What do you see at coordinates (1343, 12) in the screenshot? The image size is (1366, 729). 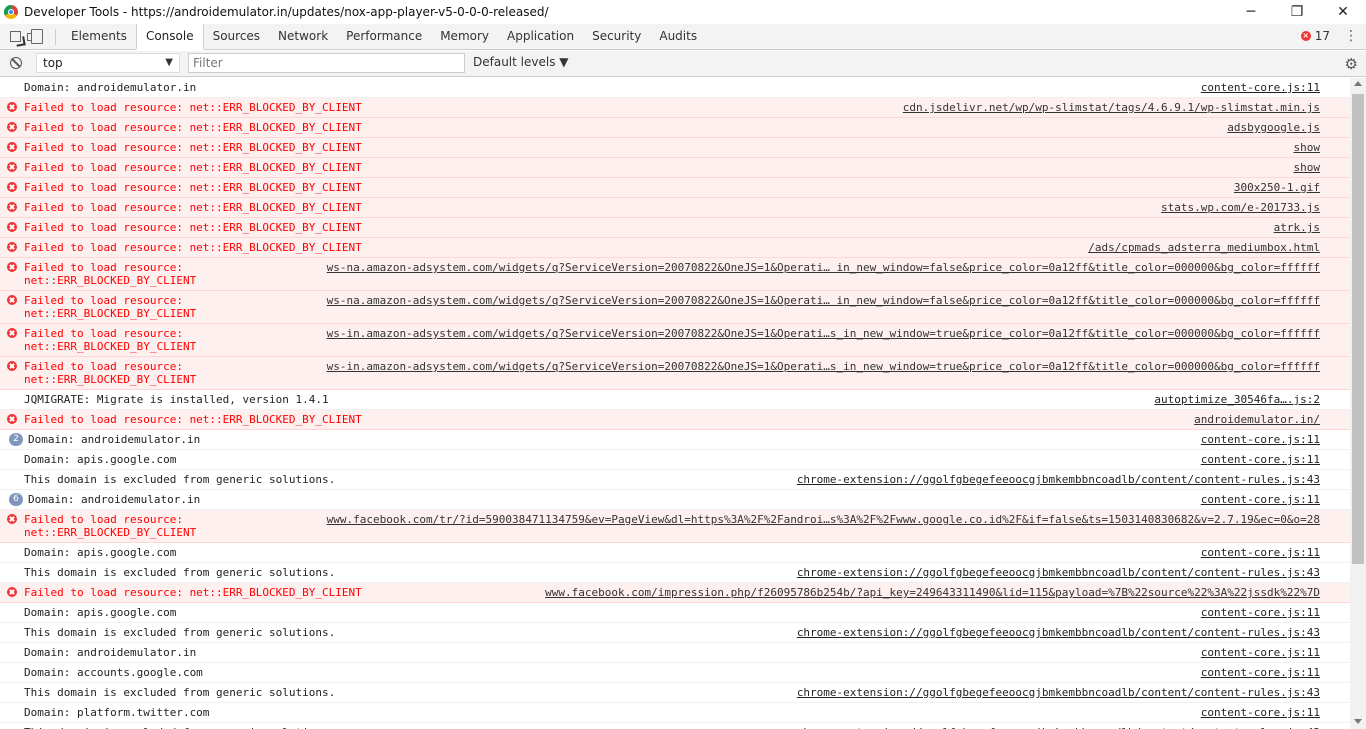 I see `close-button: ✕` at bounding box center [1343, 12].